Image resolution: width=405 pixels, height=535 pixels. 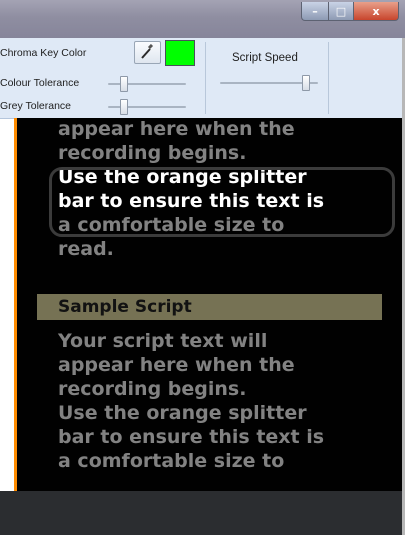 I want to click on colour-tolerance-label: Colour Tolerance, so click(x=40, y=83).